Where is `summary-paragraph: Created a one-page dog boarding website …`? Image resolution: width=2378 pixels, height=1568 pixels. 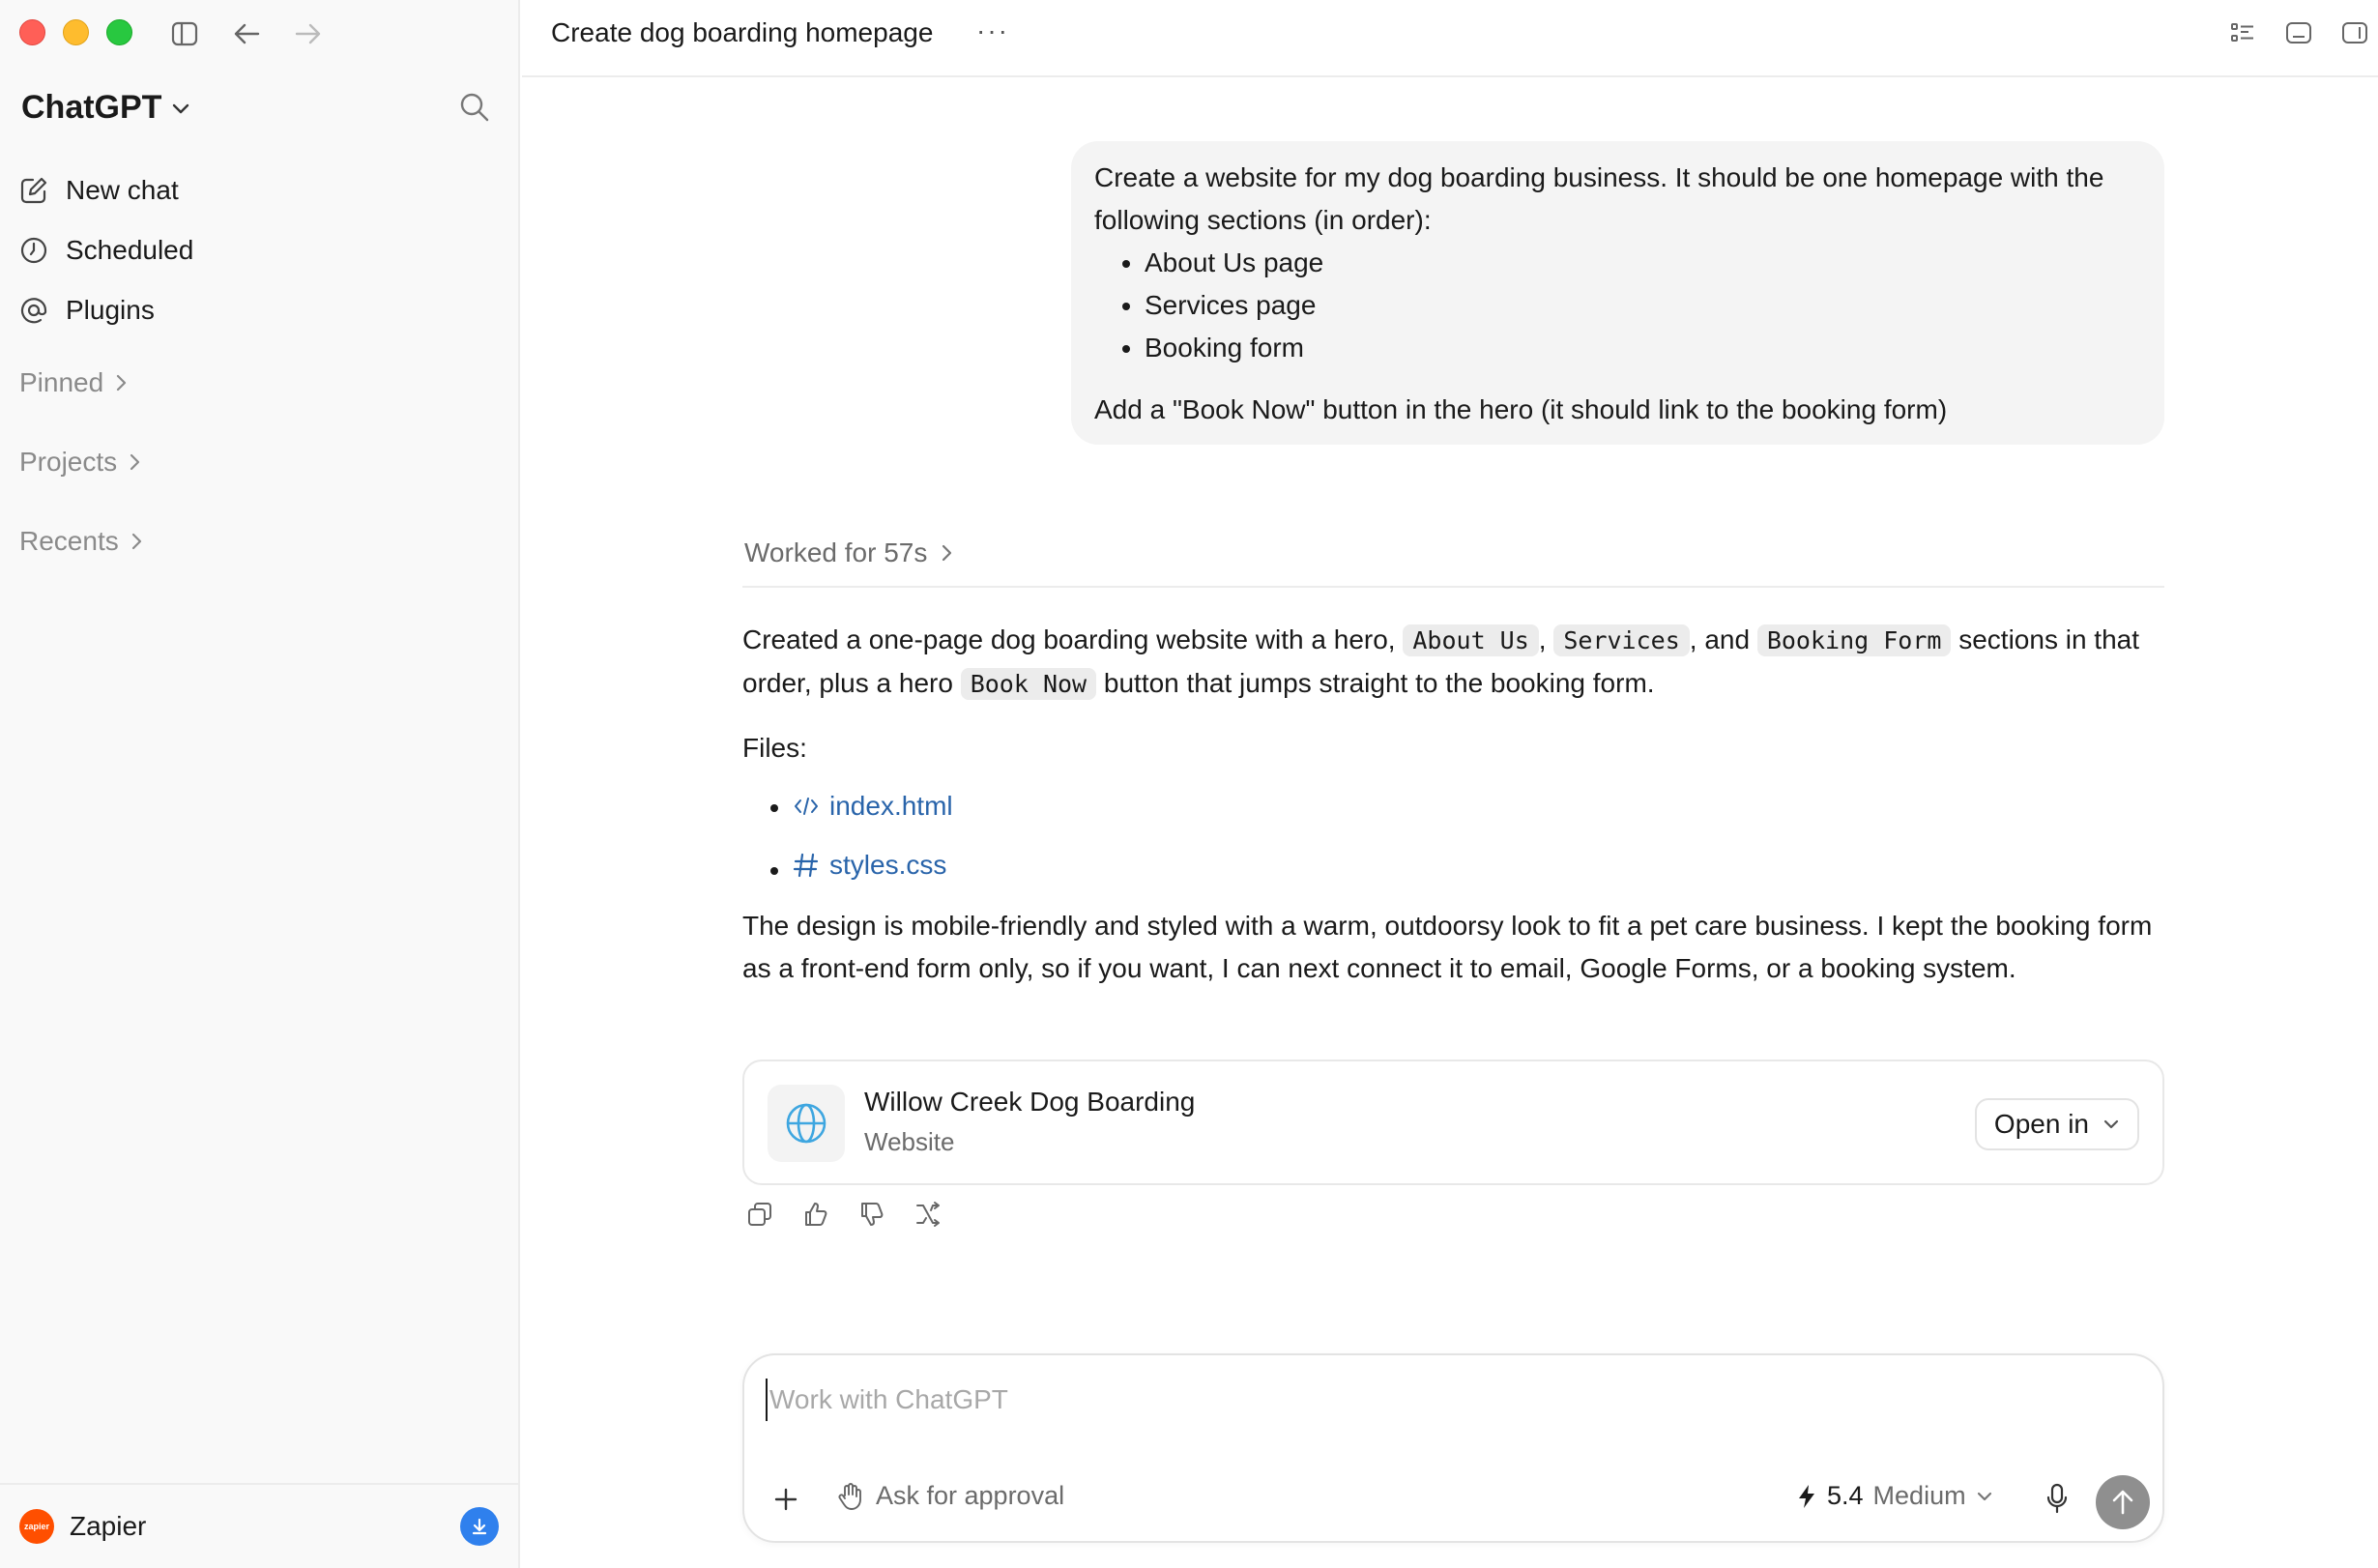 summary-paragraph: Created a one-page dog boarding website … is located at coordinates (1453, 662).